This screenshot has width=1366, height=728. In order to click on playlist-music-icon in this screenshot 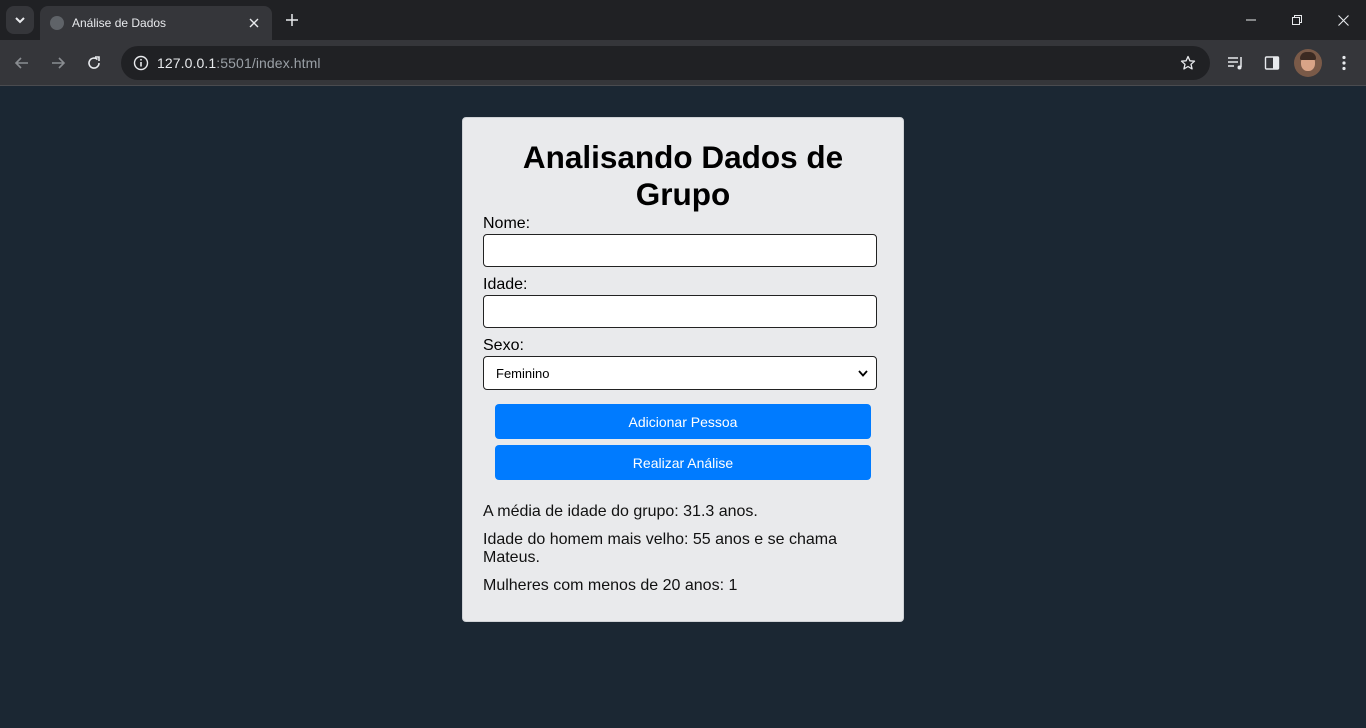, I will do `click(1235, 63)`.